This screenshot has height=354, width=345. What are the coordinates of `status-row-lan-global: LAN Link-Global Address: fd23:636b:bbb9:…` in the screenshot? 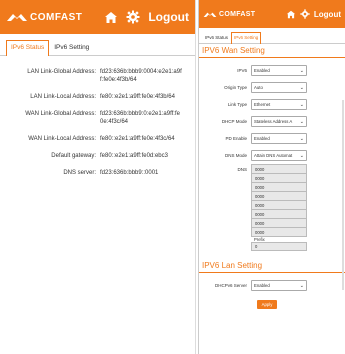 It's located at (97, 76).